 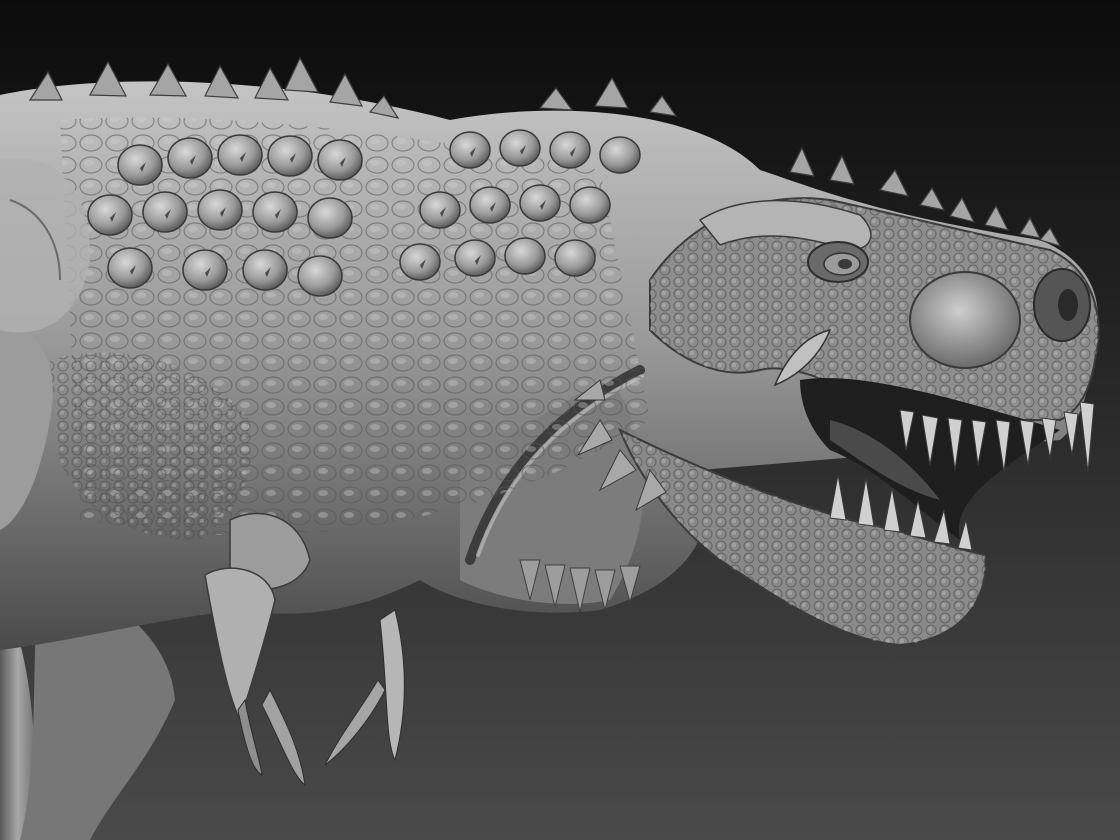 I want to click on nostril-hole, so click(x=1068, y=305).